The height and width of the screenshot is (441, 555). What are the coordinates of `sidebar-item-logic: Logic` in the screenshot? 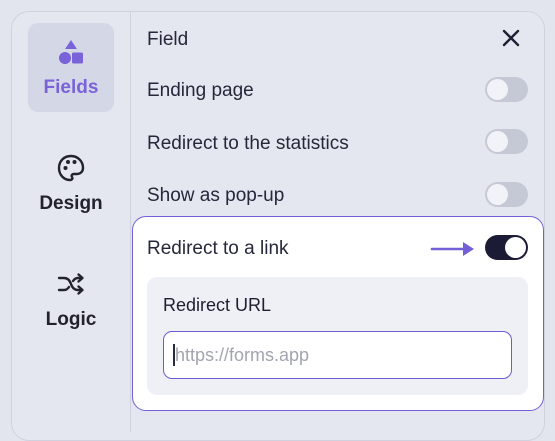 It's located at (71, 299).